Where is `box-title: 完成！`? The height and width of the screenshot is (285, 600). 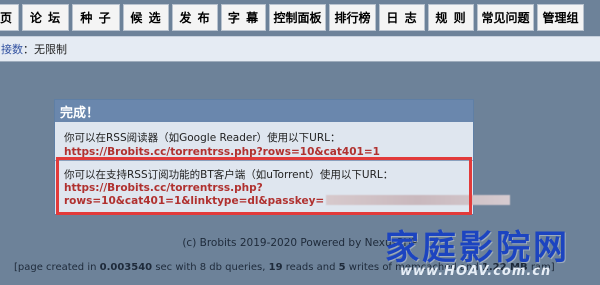
box-title: 完成！ is located at coordinates (264, 111).